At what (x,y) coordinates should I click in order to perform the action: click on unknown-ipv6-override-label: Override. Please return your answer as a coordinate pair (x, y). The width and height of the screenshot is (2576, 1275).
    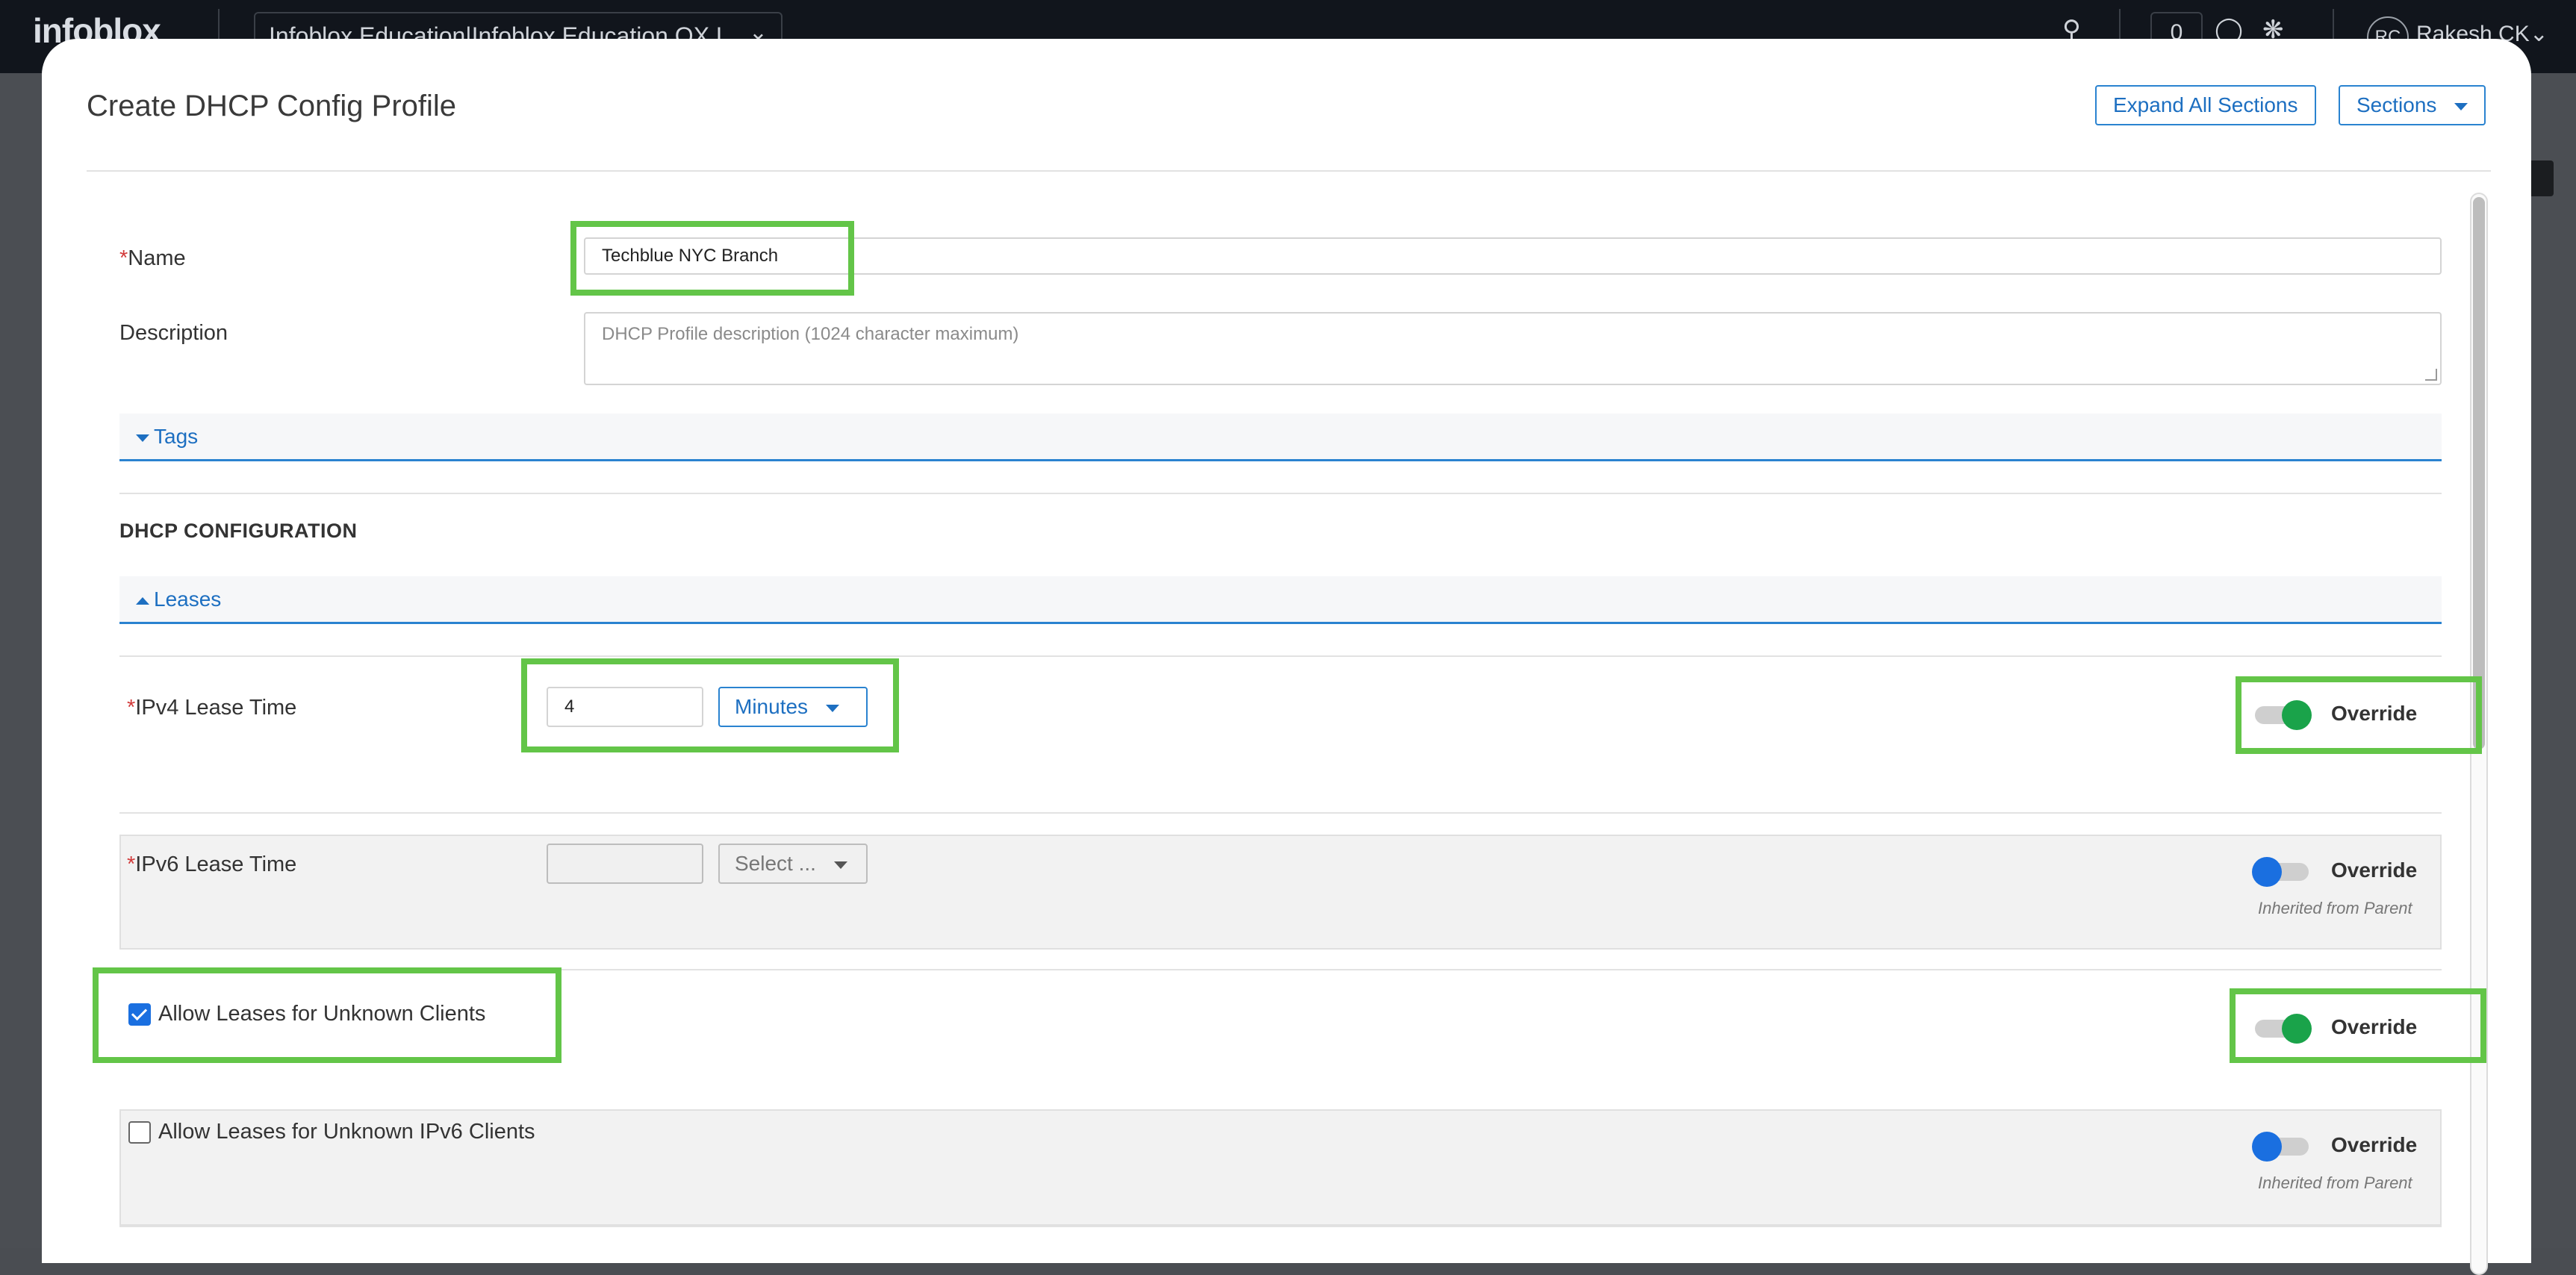
    Looking at the image, I should click on (2374, 1144).